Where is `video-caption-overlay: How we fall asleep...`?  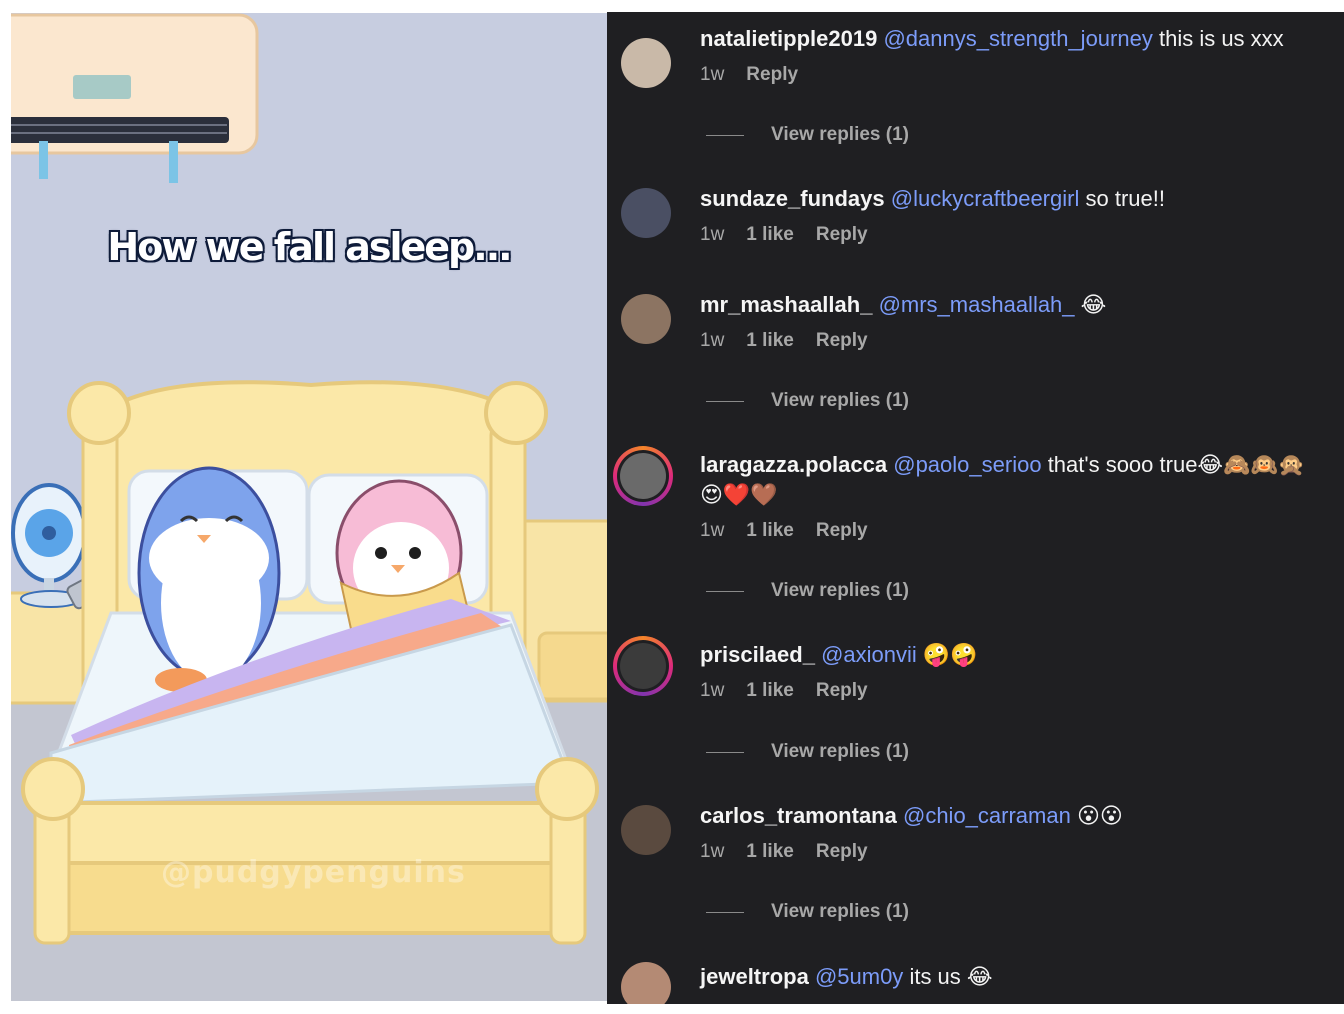 video-caption-overlay: How we fall asleep... is located at coordinates (309, 247).